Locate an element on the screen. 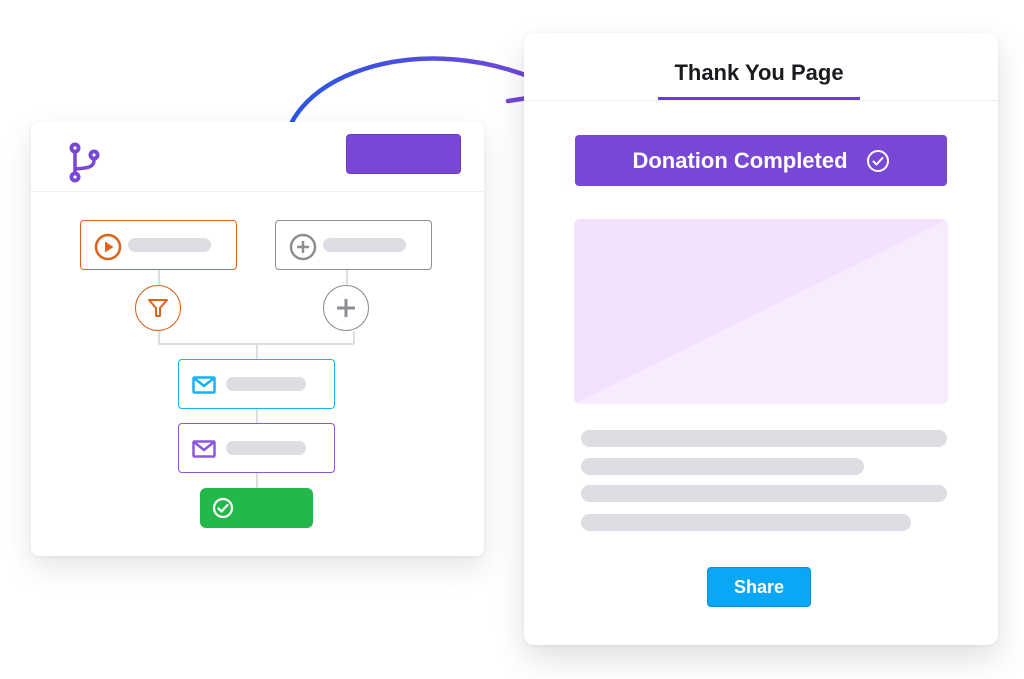 The height and width of the screenshot is (679, 1024). filter-button is located at coordinates (158, 308).